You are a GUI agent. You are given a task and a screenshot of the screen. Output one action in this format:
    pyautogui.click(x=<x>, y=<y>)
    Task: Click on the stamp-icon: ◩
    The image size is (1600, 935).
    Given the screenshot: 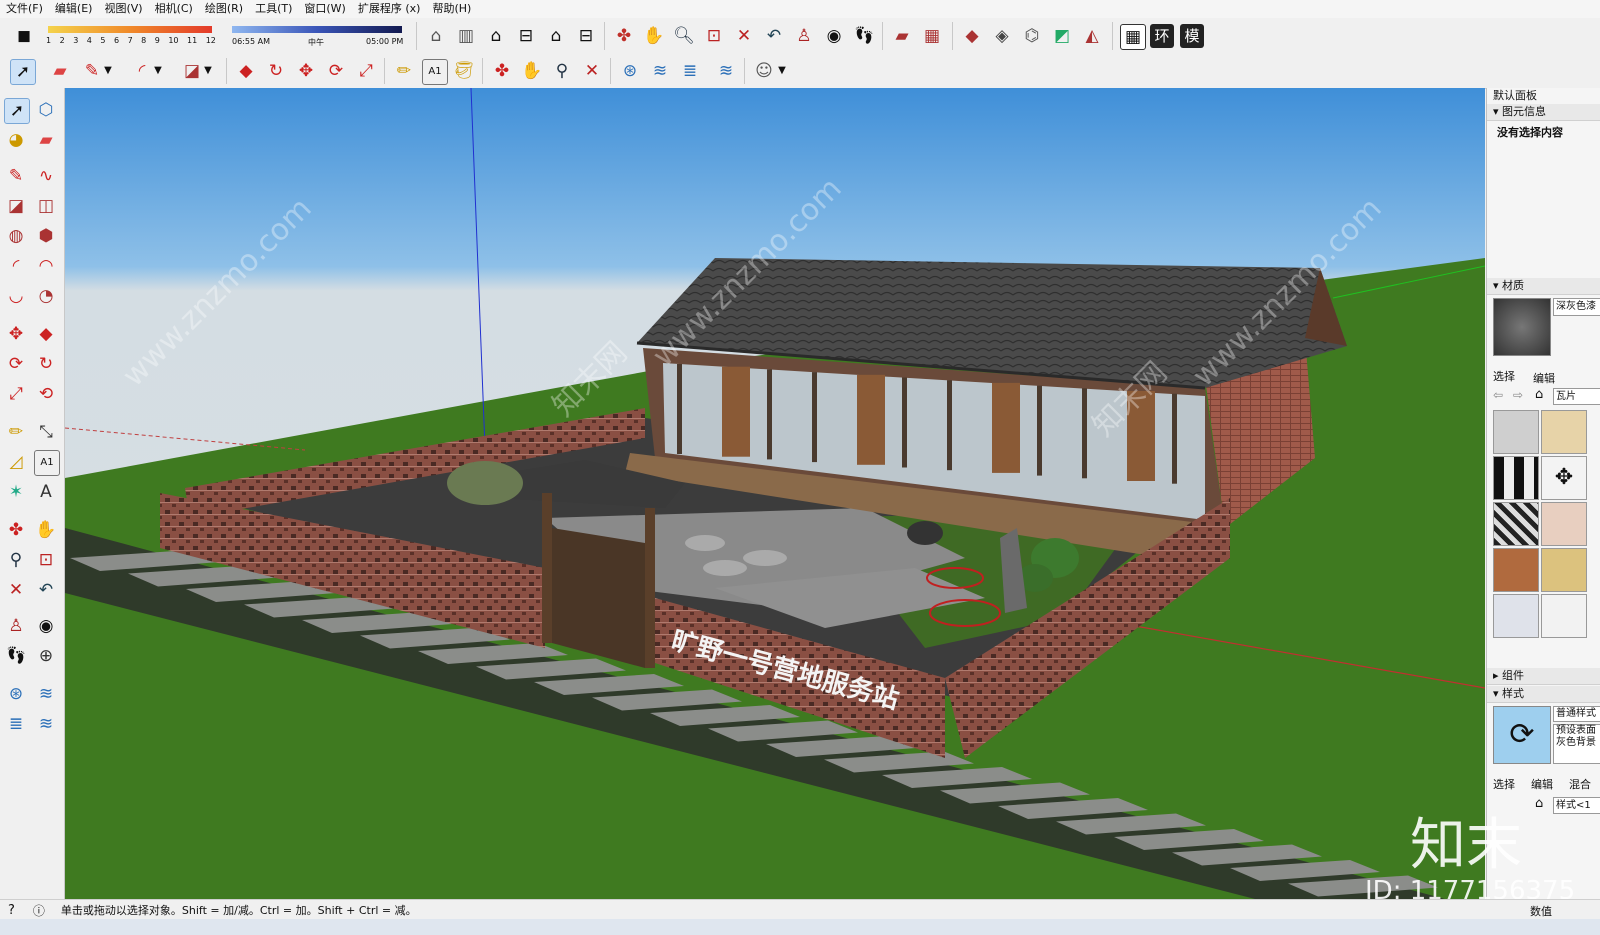 What is the action you would take?
    pyautogui.click(x=1062, y=36)
    